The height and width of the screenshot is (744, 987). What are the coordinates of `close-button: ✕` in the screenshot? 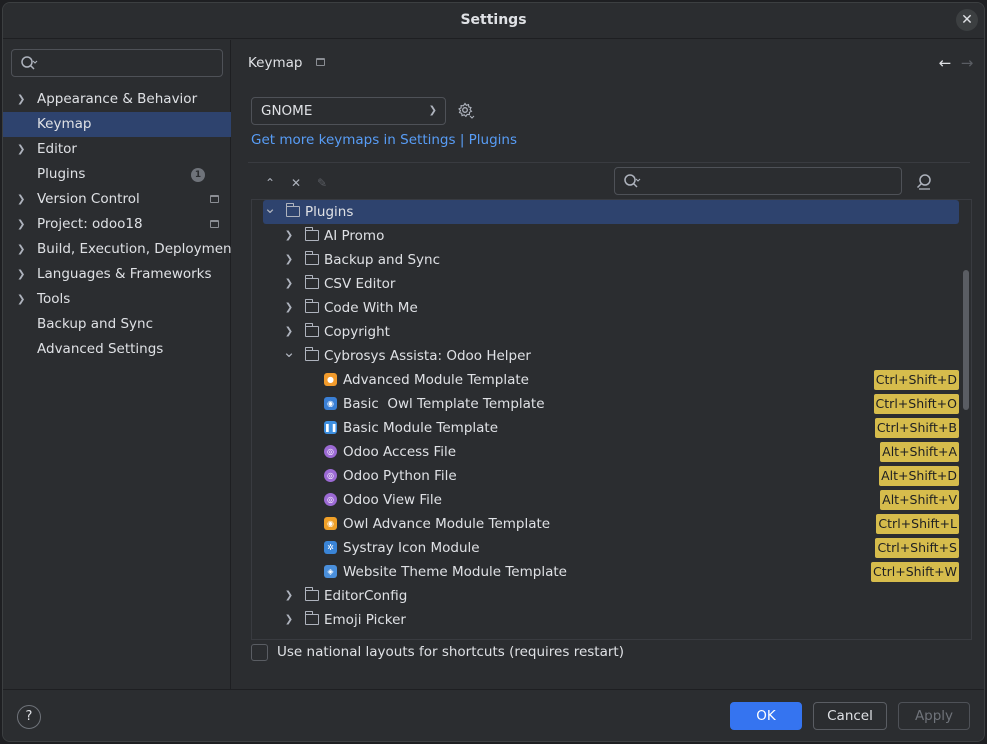 It's located at (967, 20).